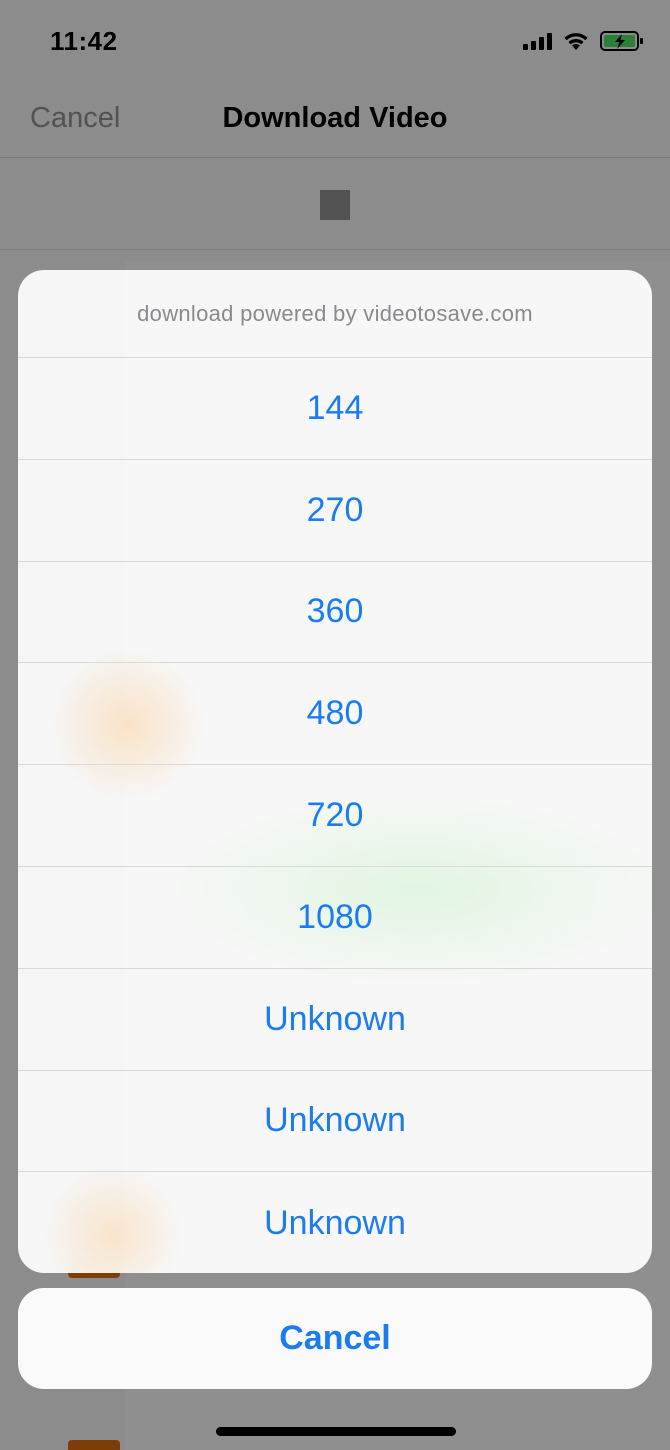  I want to click on option-unknown-1: Unknown, so click(335, 1020).